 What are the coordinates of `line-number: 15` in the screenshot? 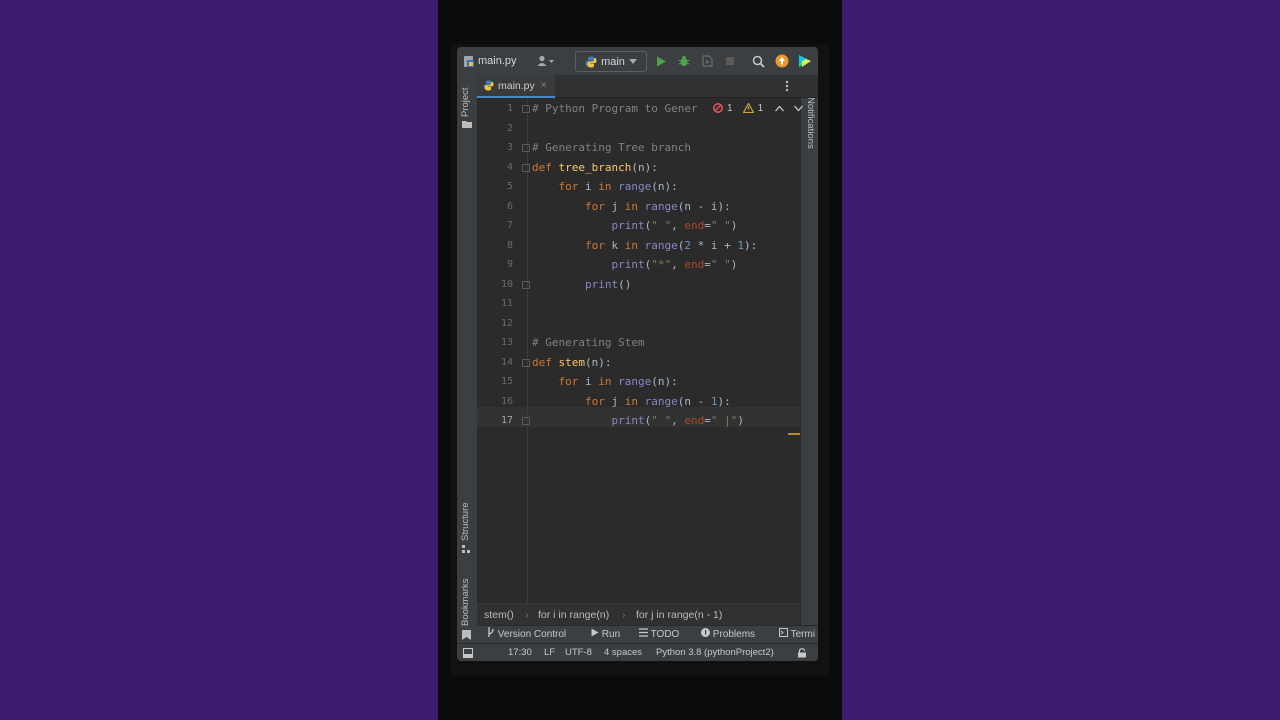 It's located at (499, 382).